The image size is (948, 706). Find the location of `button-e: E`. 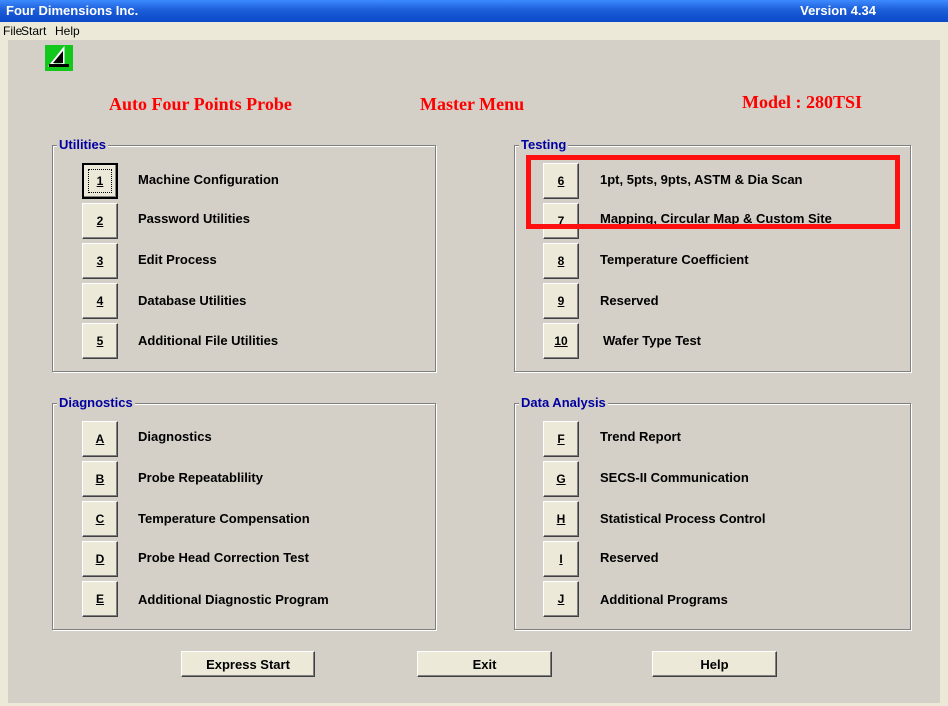

button-e: E is located at coordinates (100, 599).